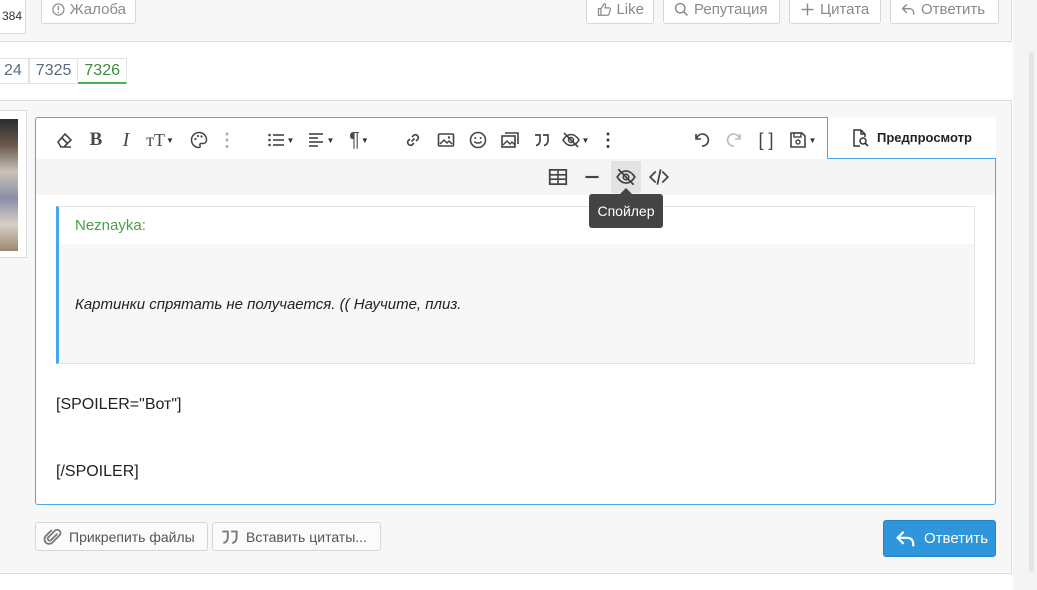  I want to click on italic-icon: I, so click(126, 140).